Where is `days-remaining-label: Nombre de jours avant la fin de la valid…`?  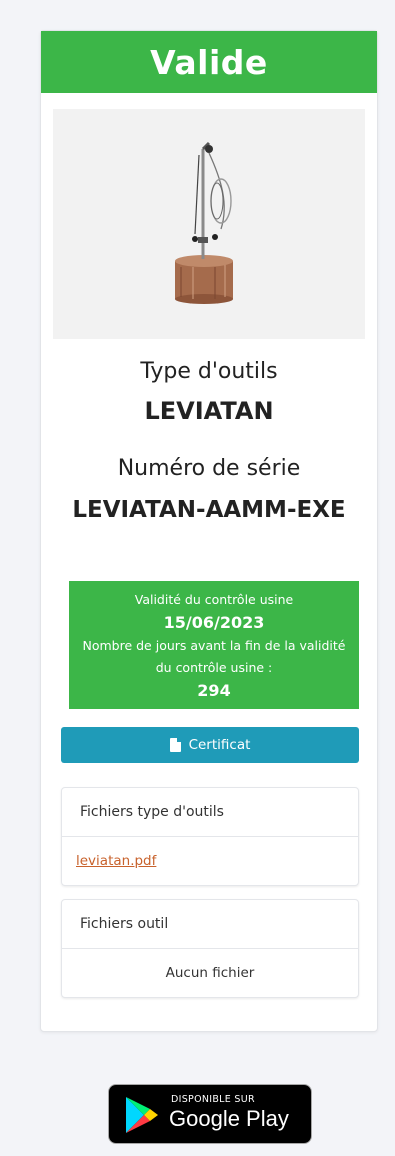 days-remaining-label: Nombre de jours avant la fin de la valid… is located at coordinates (214, 656).